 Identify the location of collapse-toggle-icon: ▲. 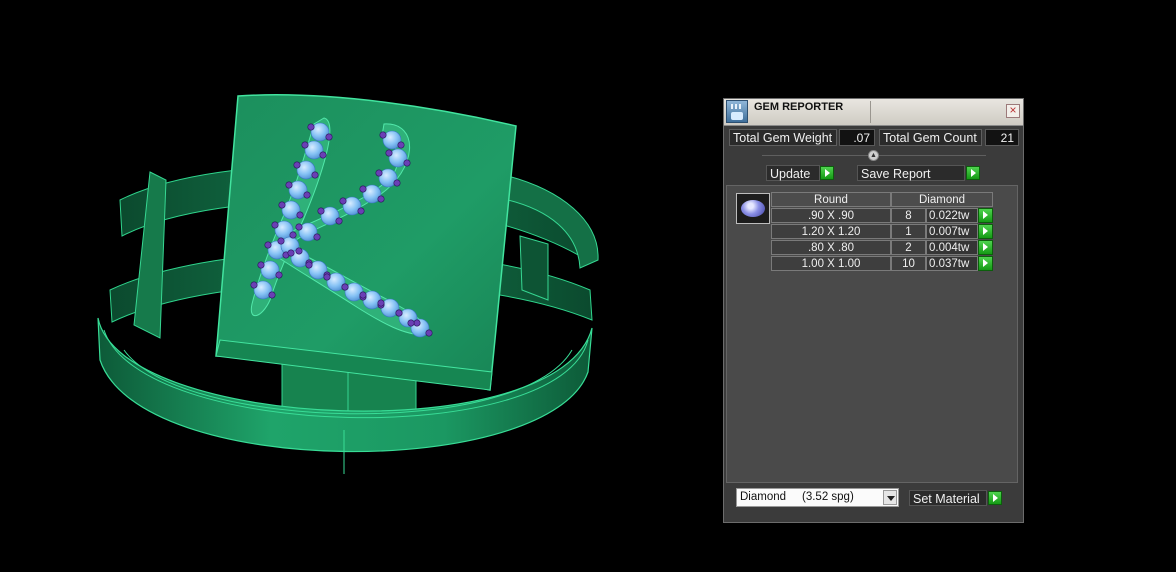
(873, 155).